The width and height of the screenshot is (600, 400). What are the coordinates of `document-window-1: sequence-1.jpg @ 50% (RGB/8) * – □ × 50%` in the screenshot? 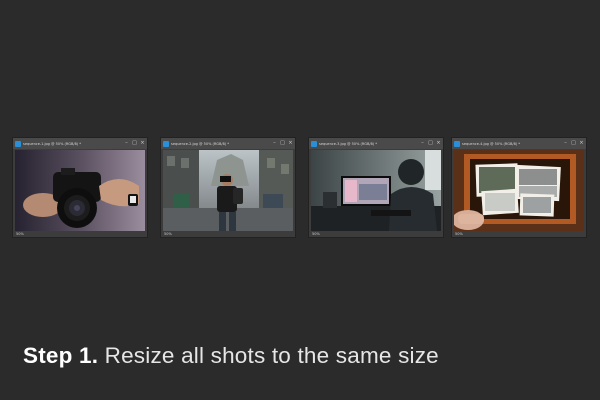 It's located at (80, 187).